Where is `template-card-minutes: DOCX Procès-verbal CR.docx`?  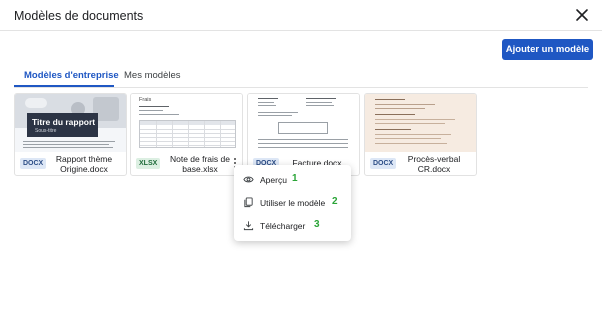 template-card-minutes: DOCX Procès-verbal CR.docx is located at coordinates (420, 134).